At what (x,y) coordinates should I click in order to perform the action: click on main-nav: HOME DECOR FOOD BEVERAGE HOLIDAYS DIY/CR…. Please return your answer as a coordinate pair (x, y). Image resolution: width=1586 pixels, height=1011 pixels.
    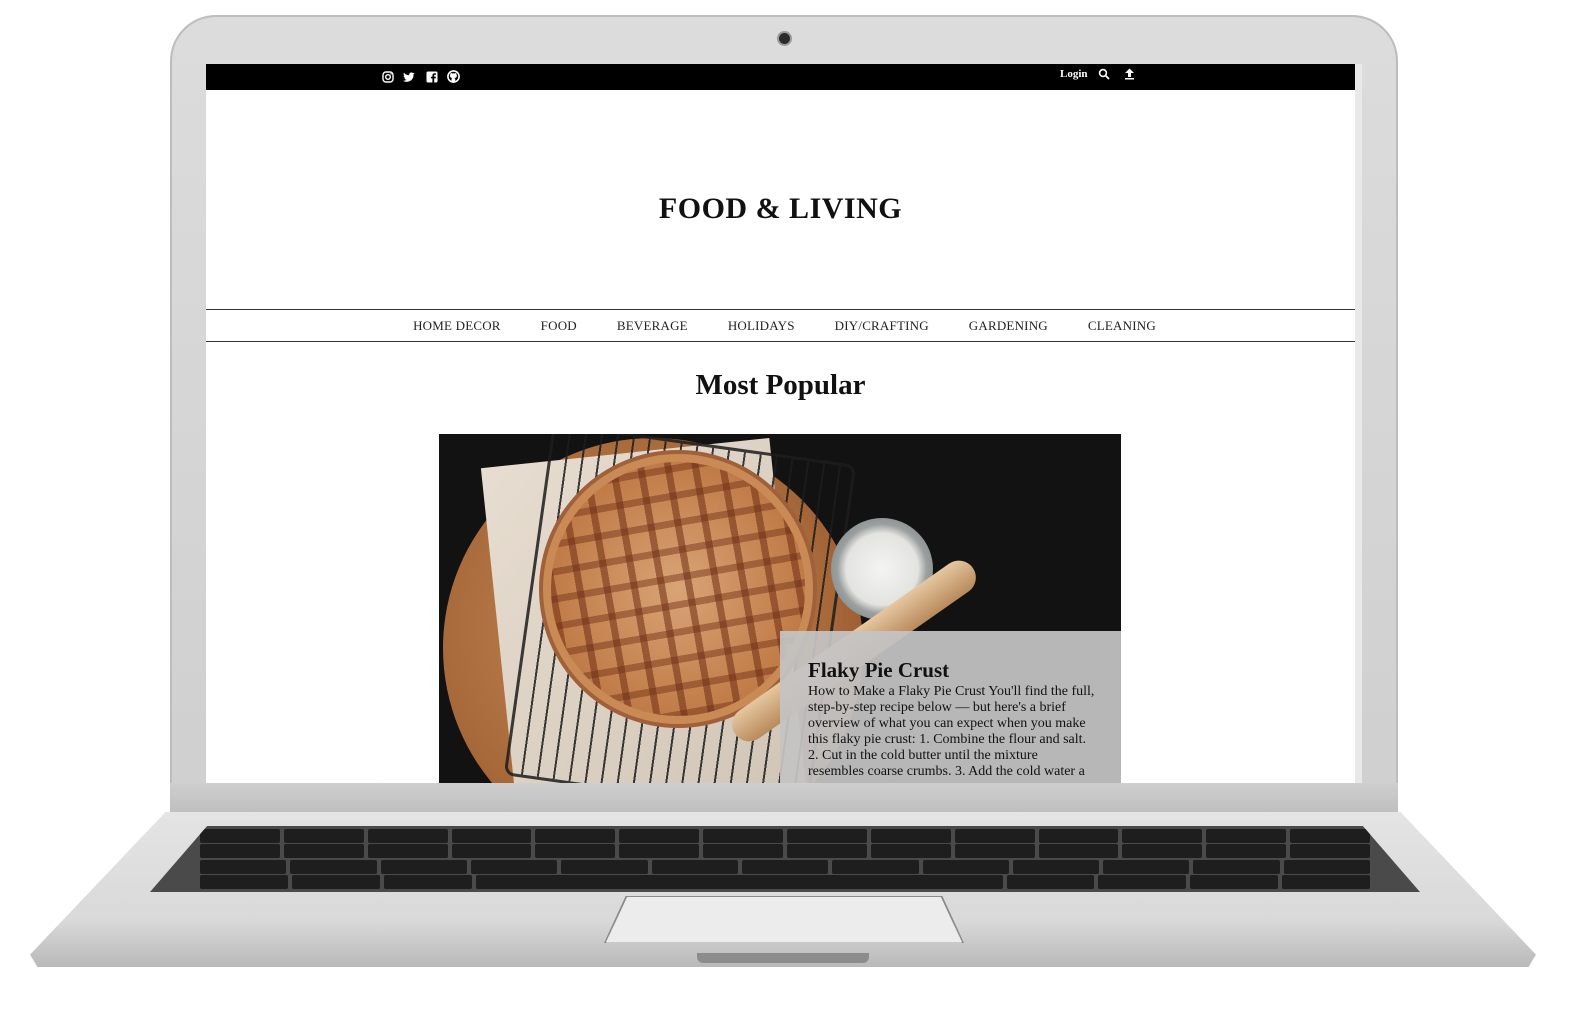
    Looking at the image, I should click on (780, 325).